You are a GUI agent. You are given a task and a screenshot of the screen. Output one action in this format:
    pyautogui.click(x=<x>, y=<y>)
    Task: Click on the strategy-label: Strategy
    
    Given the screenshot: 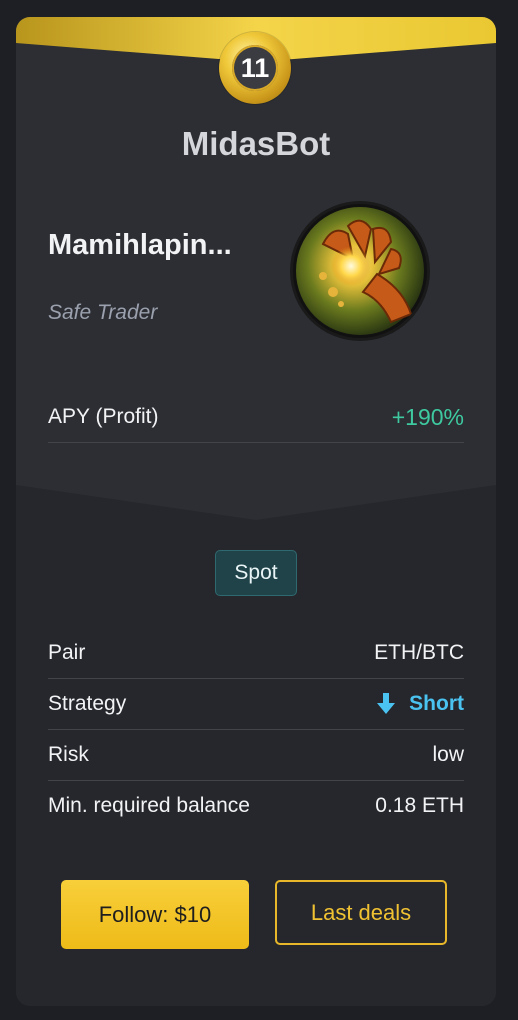 What is the action you would take?
    pyautogui.click(x=87, y=703)
    